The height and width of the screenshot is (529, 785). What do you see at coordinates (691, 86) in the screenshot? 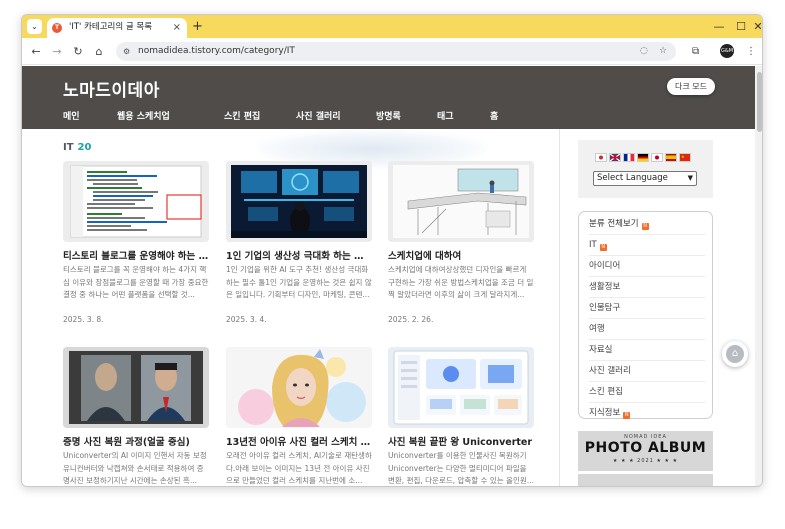
I see `dark-mode-button: 다크 모드` at bounding box center [691, 86].